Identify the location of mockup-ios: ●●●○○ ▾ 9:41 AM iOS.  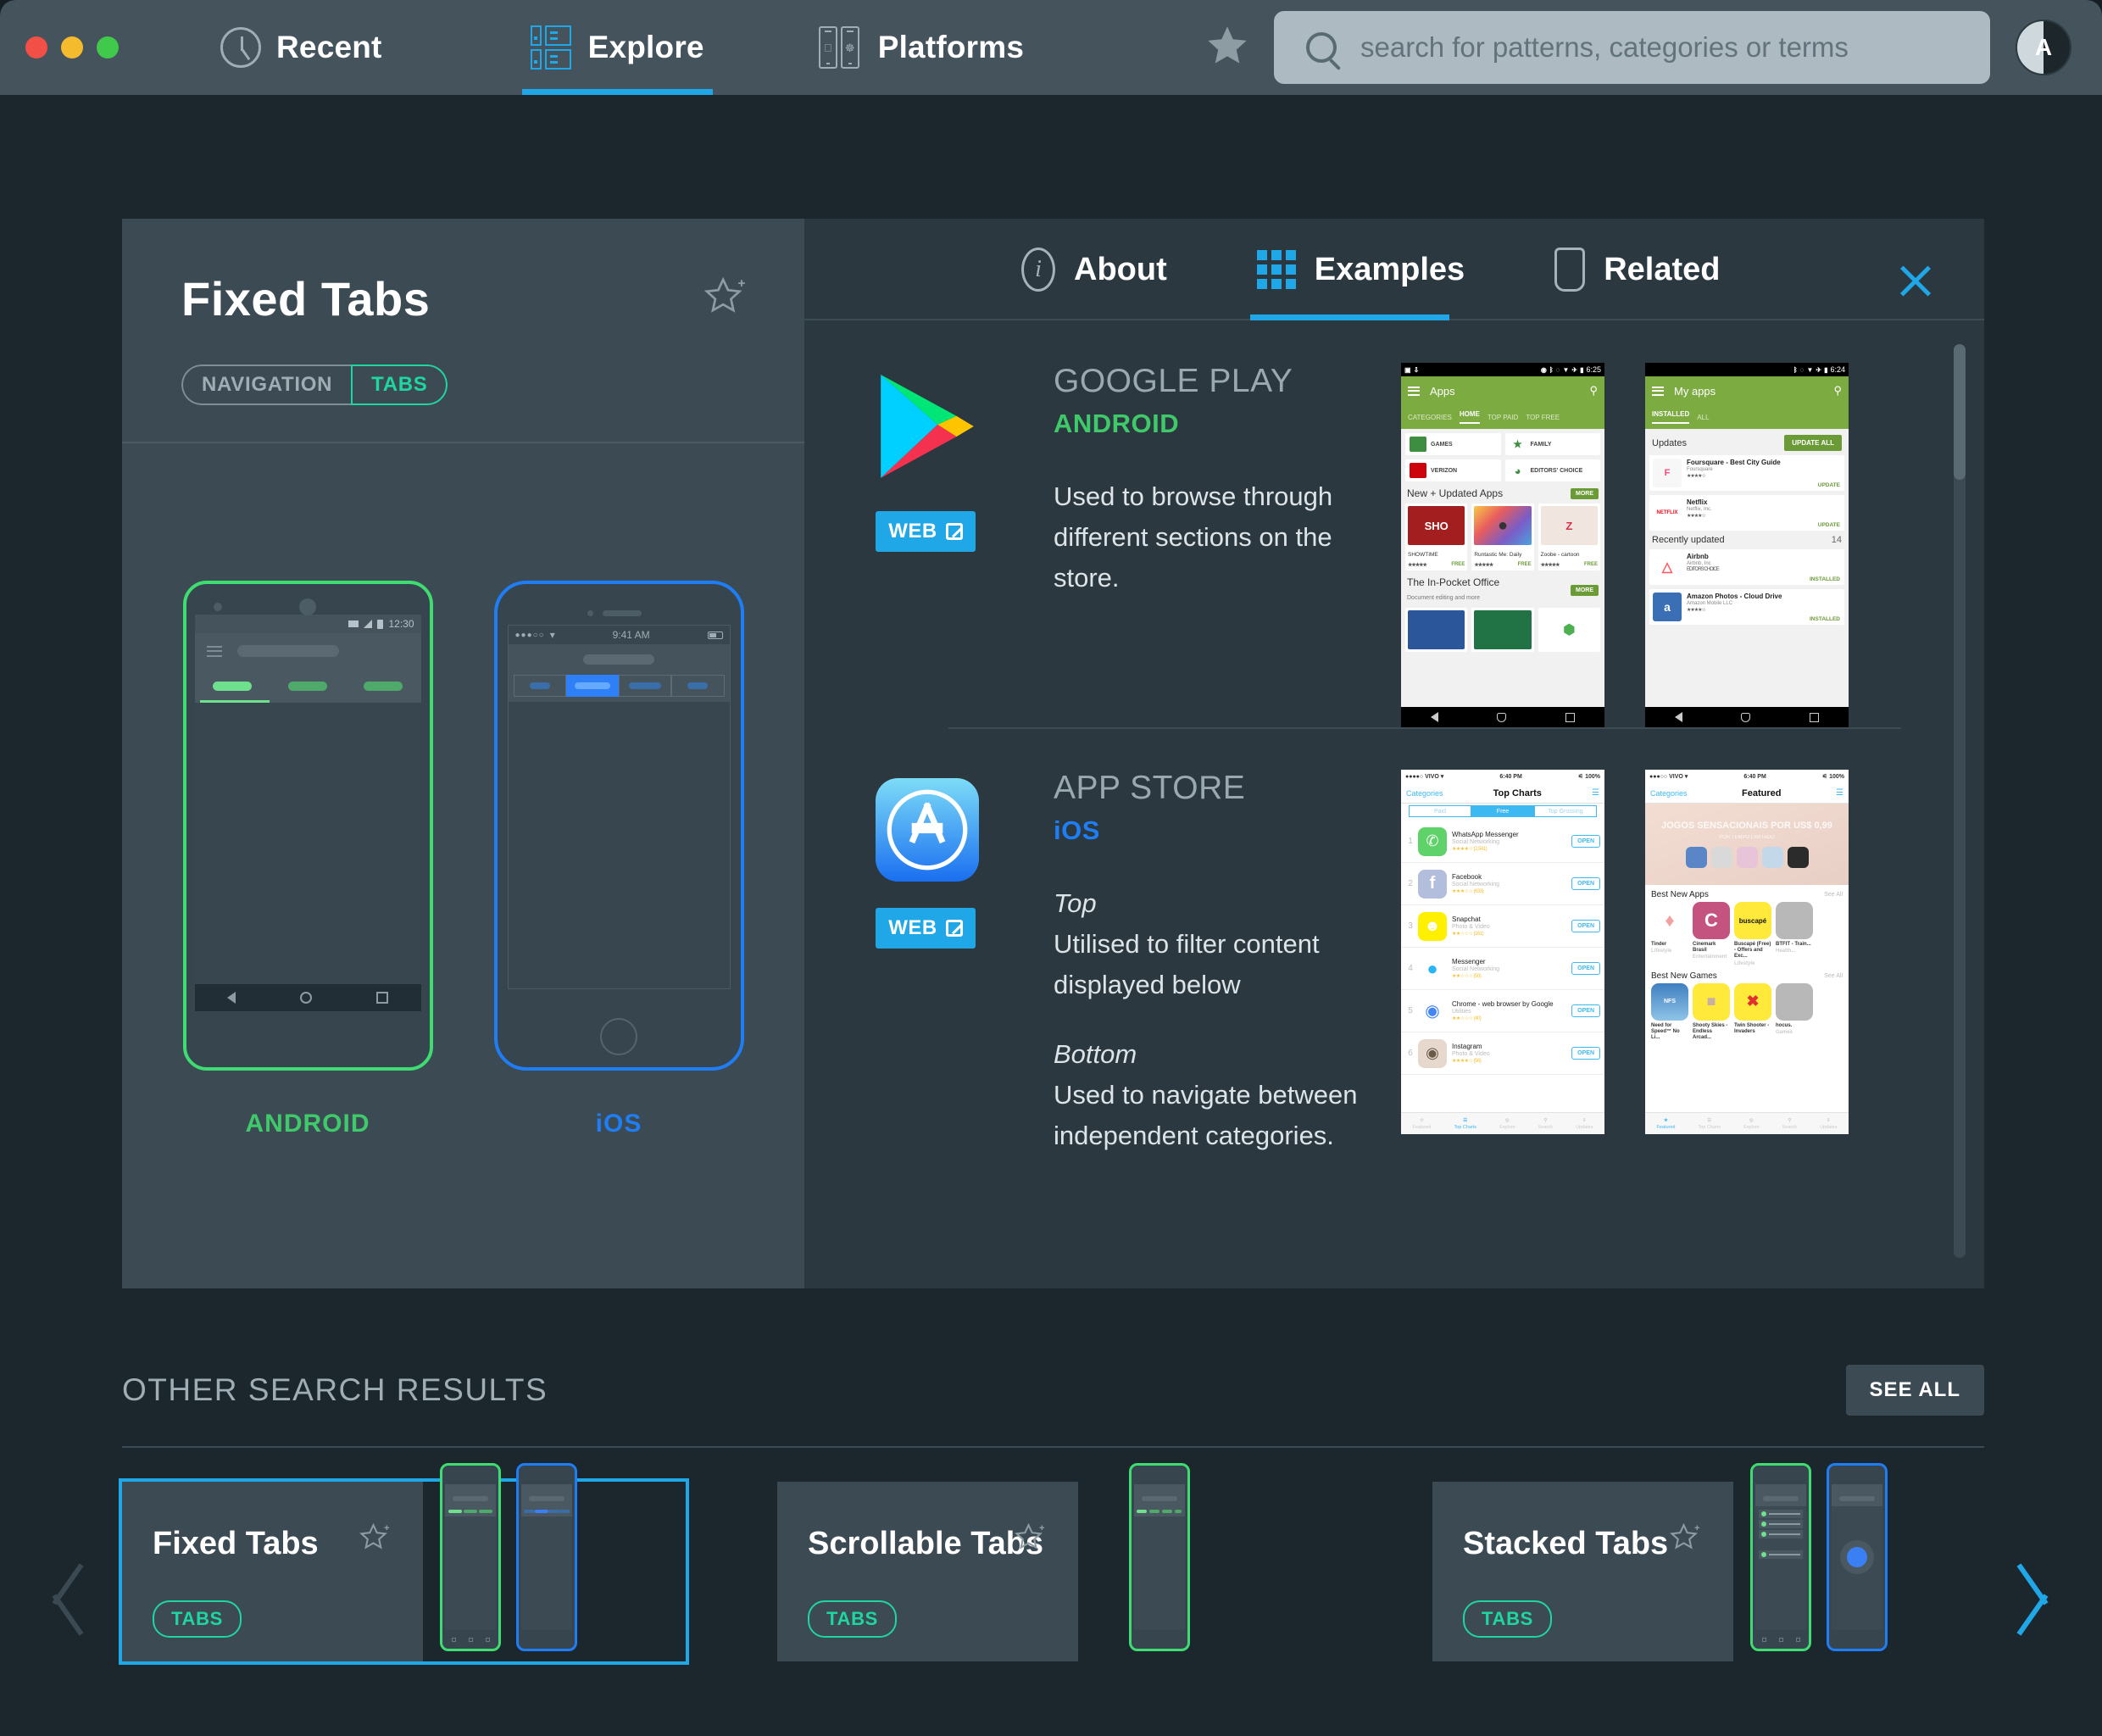
(618, 859).